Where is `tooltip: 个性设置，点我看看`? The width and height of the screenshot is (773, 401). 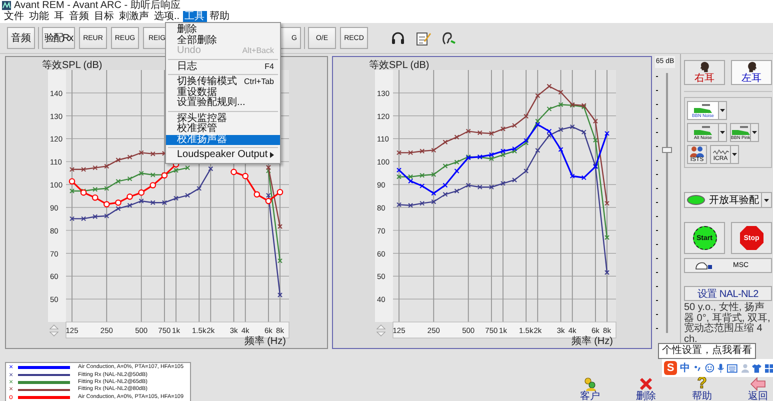
tooltip: 个性设置，点我看看 is located at coordinates (707, 351).